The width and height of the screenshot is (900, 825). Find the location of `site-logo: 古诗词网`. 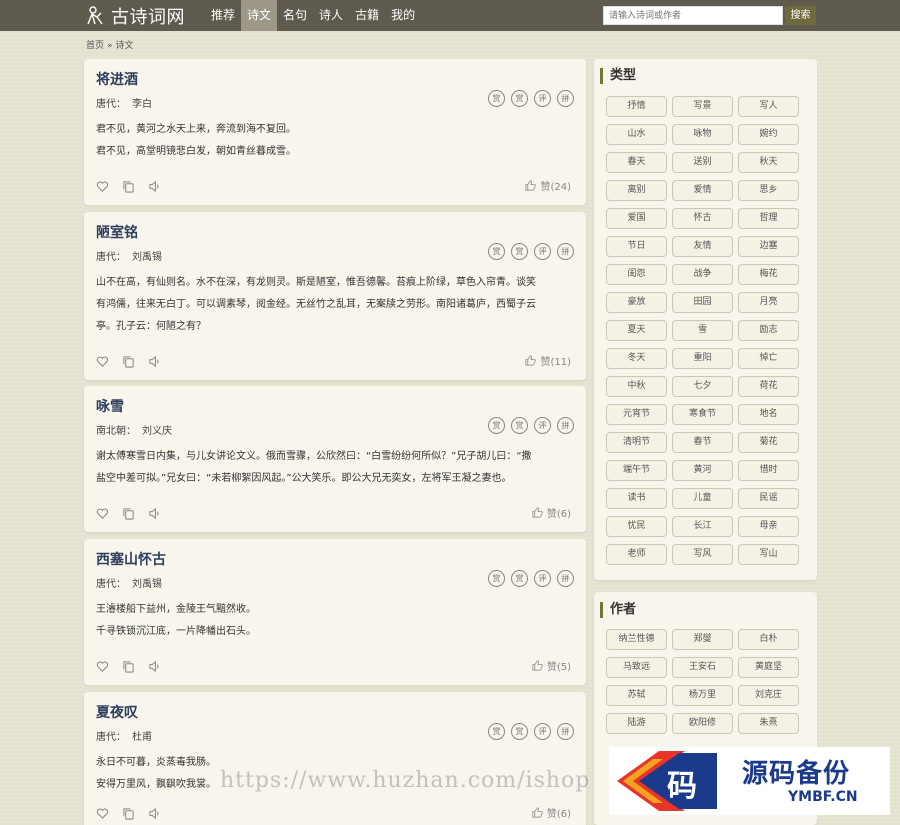

site-logo: 古诗词网 is located at coordinates (134, 16).